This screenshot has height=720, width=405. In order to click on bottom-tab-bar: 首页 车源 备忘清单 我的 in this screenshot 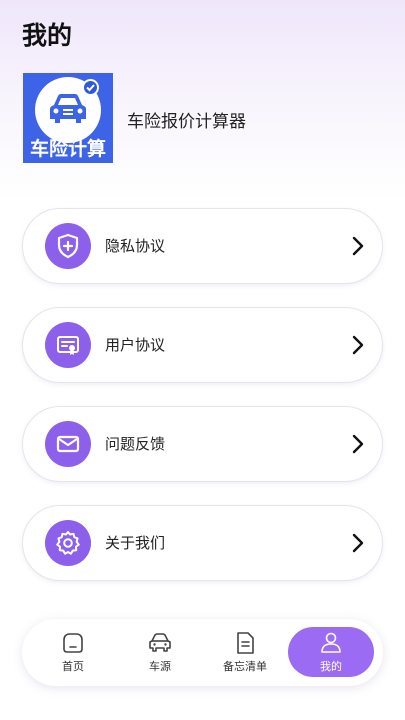, I will do `click(202, 652)`.